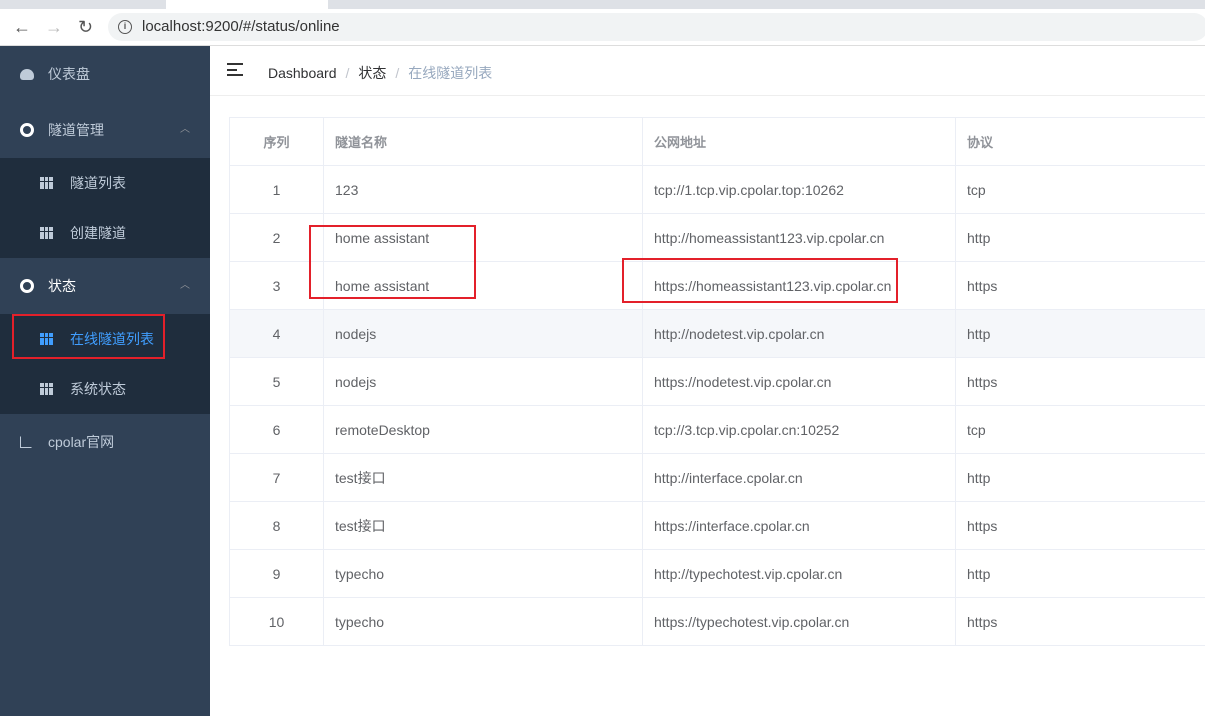 Image resolution: width=1205 pixels, height=716 pixels. What do you see at coordinates (602, 4) in the screenshot?
I see `browser-tab-strip` at bounding box center [602, 4].